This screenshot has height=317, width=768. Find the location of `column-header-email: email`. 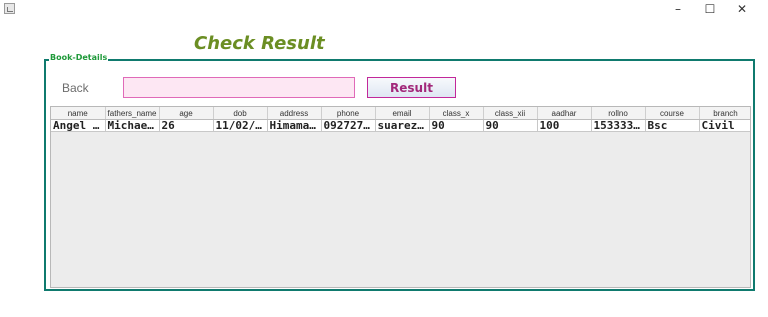

column-header-email: email is located at coordinates (402, 113).